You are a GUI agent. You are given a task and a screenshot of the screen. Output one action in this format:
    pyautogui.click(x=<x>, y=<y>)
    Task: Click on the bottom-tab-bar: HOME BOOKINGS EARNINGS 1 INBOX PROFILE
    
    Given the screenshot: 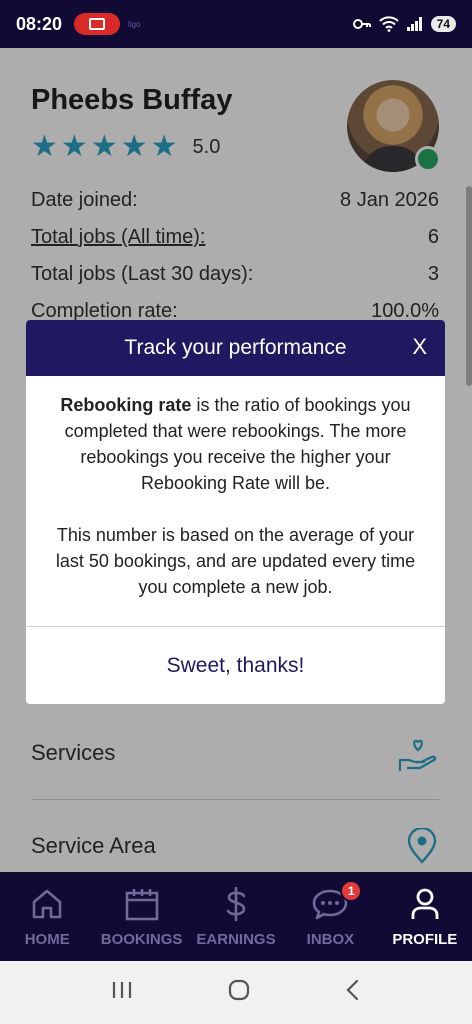 What is the action you would take?
    pyautogui.click(x=236, y=916)
    